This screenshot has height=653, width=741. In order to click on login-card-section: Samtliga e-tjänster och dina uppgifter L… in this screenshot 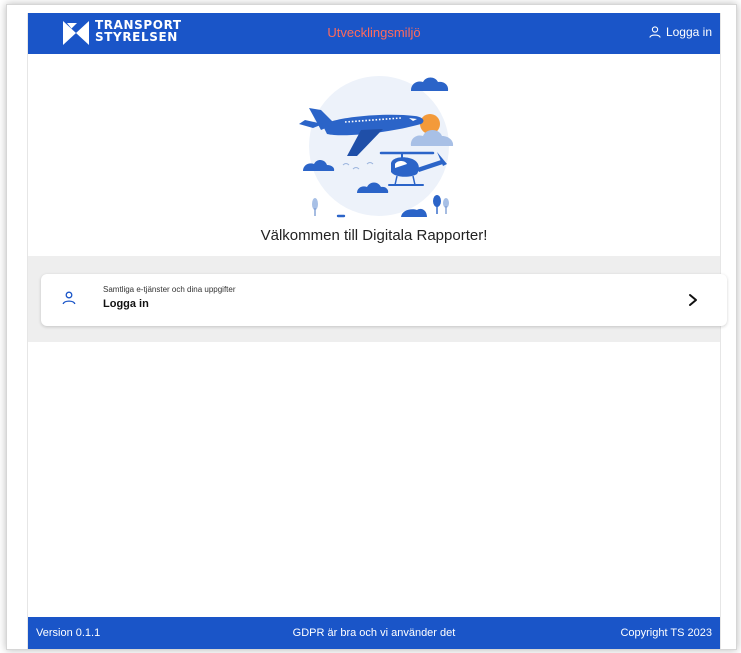, I will do `click(377, 299)`.